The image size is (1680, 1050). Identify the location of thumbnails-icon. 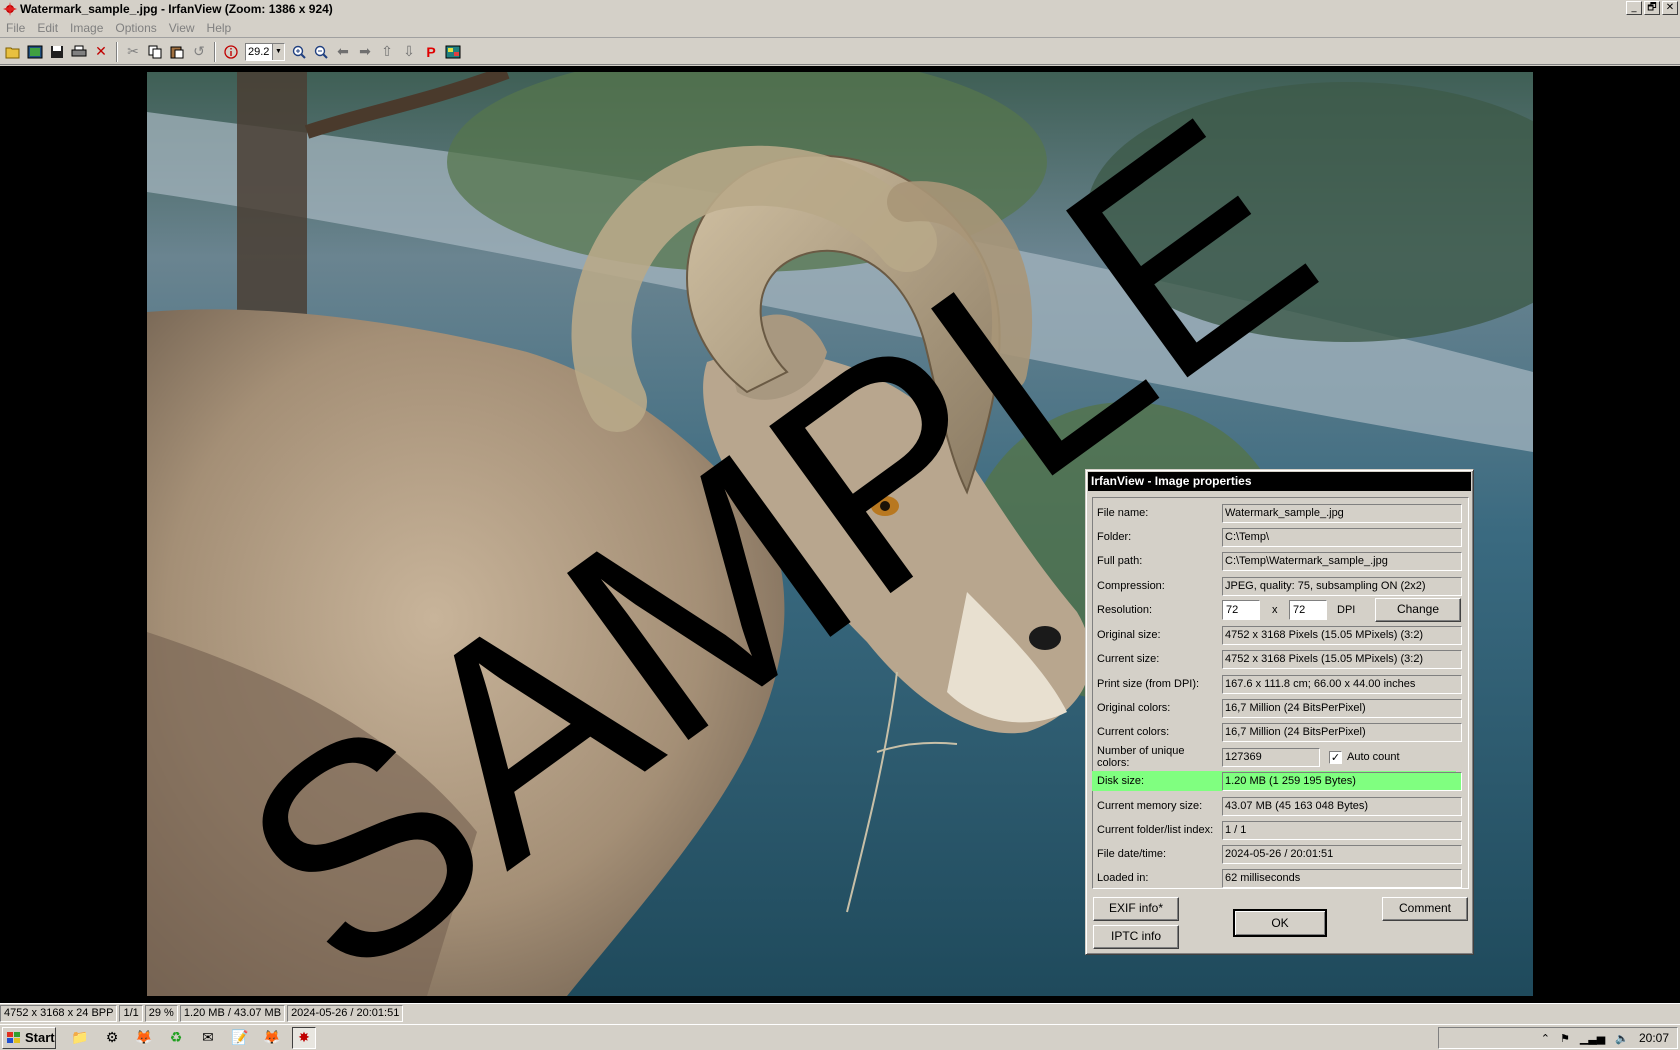
(453, 52).